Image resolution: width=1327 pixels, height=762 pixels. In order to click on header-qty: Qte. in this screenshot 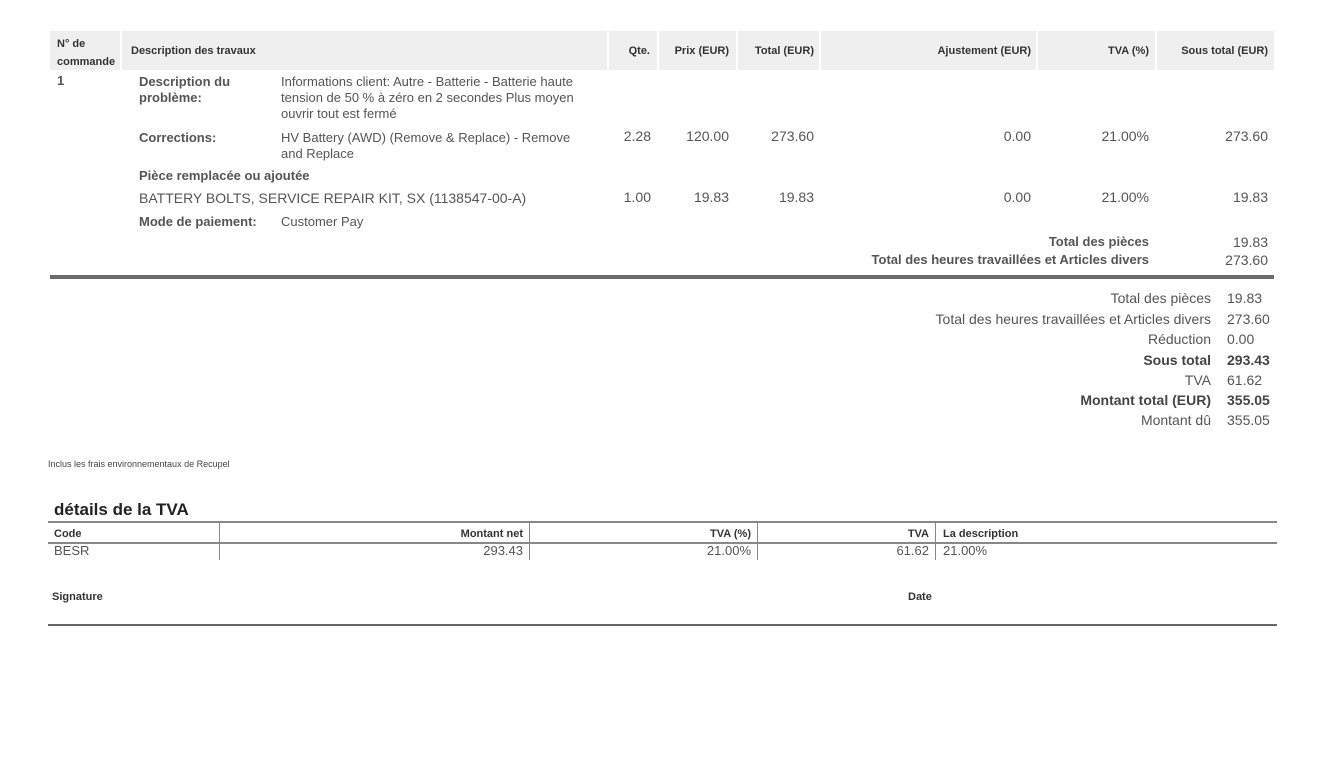, I will do `click(639, 51)`.